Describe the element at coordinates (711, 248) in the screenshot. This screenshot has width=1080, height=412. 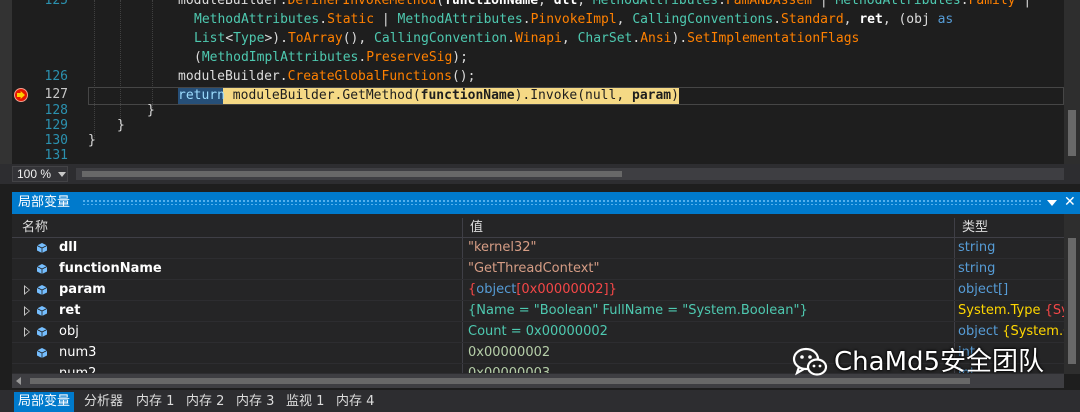
I see `variable-value: "kernel32"` at that location.